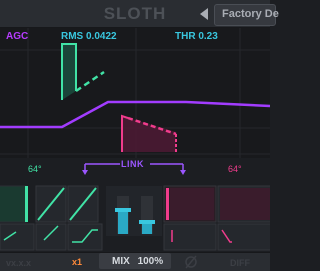 The width and height of the screenshot is (320, 271). What do you see at coordinates (196, 36) in the screenshot?
I see `thr-readout: THR 0.23` at bounding box center [196, 36].